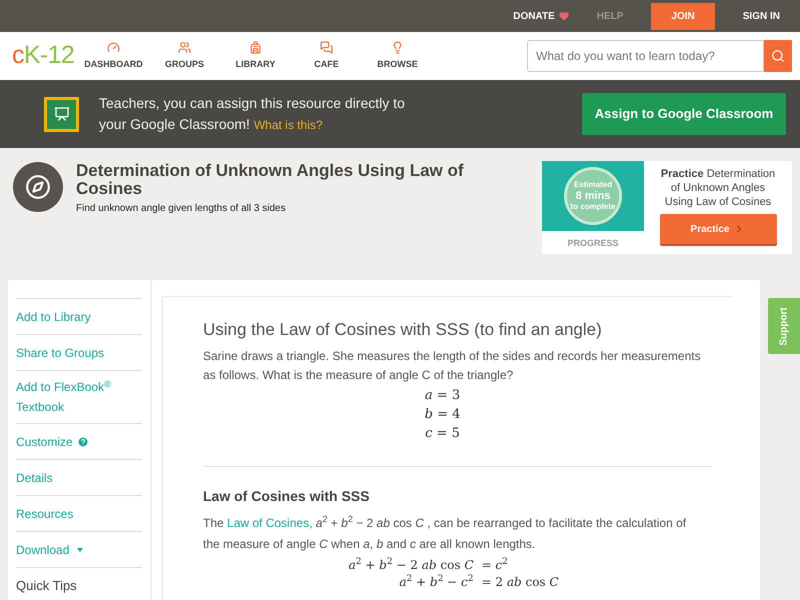 The image size is (800, 600). I want to click on assign-button: Assign to Google Classroom, so click(684, 114).